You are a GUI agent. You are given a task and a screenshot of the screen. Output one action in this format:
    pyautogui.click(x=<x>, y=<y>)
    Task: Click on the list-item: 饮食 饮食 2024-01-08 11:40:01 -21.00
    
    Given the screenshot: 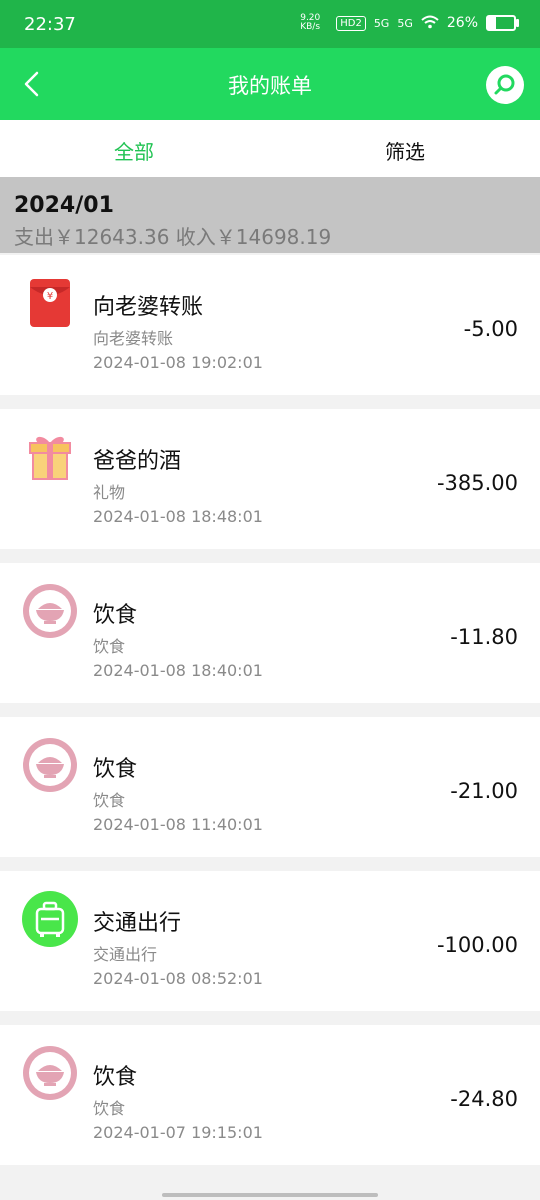 What is the action you would take?
    pyautogui.click(x=270, y=787)
    